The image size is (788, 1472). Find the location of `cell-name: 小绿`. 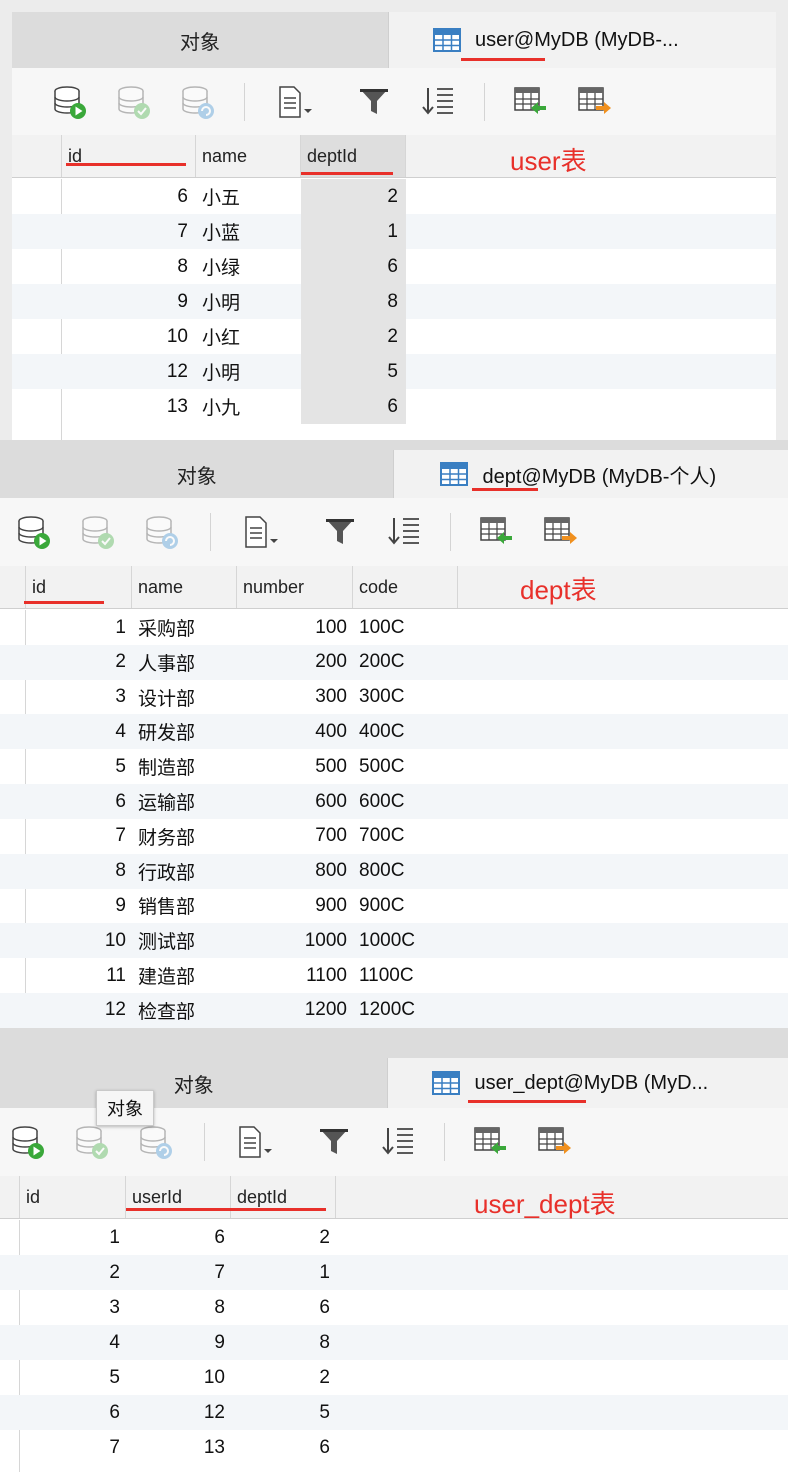

cell-name: 小绿 is located at coordinates (248, 266).